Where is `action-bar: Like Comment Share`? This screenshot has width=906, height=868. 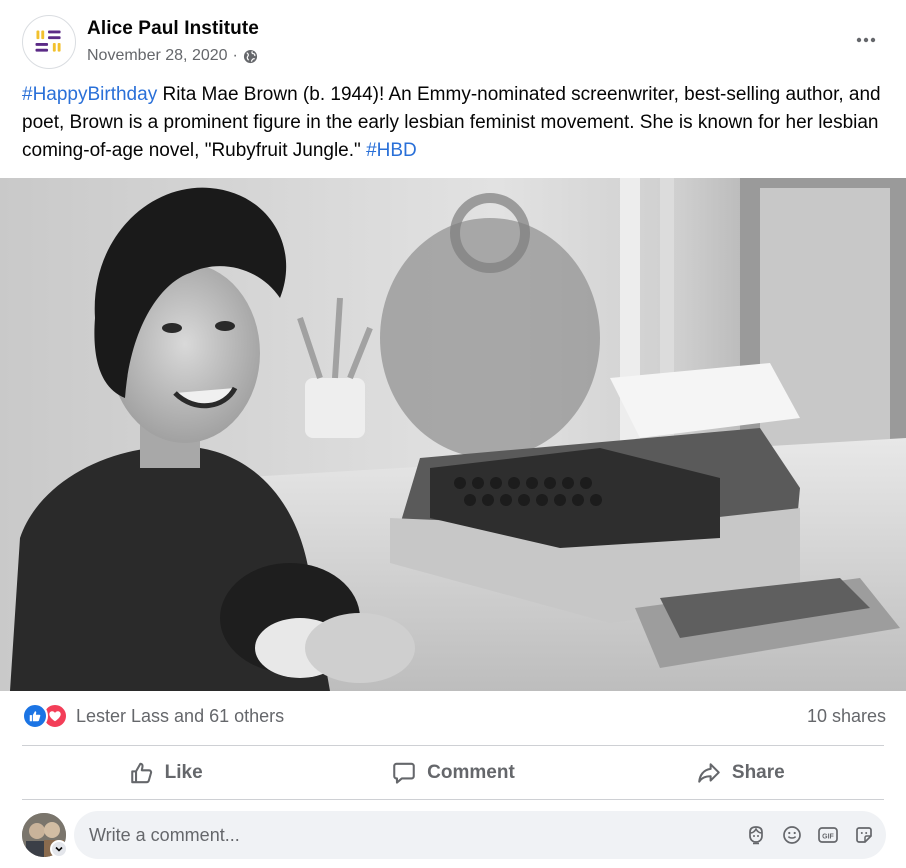 action-bar: Like Comment Share is located at coordinates (453, 773).